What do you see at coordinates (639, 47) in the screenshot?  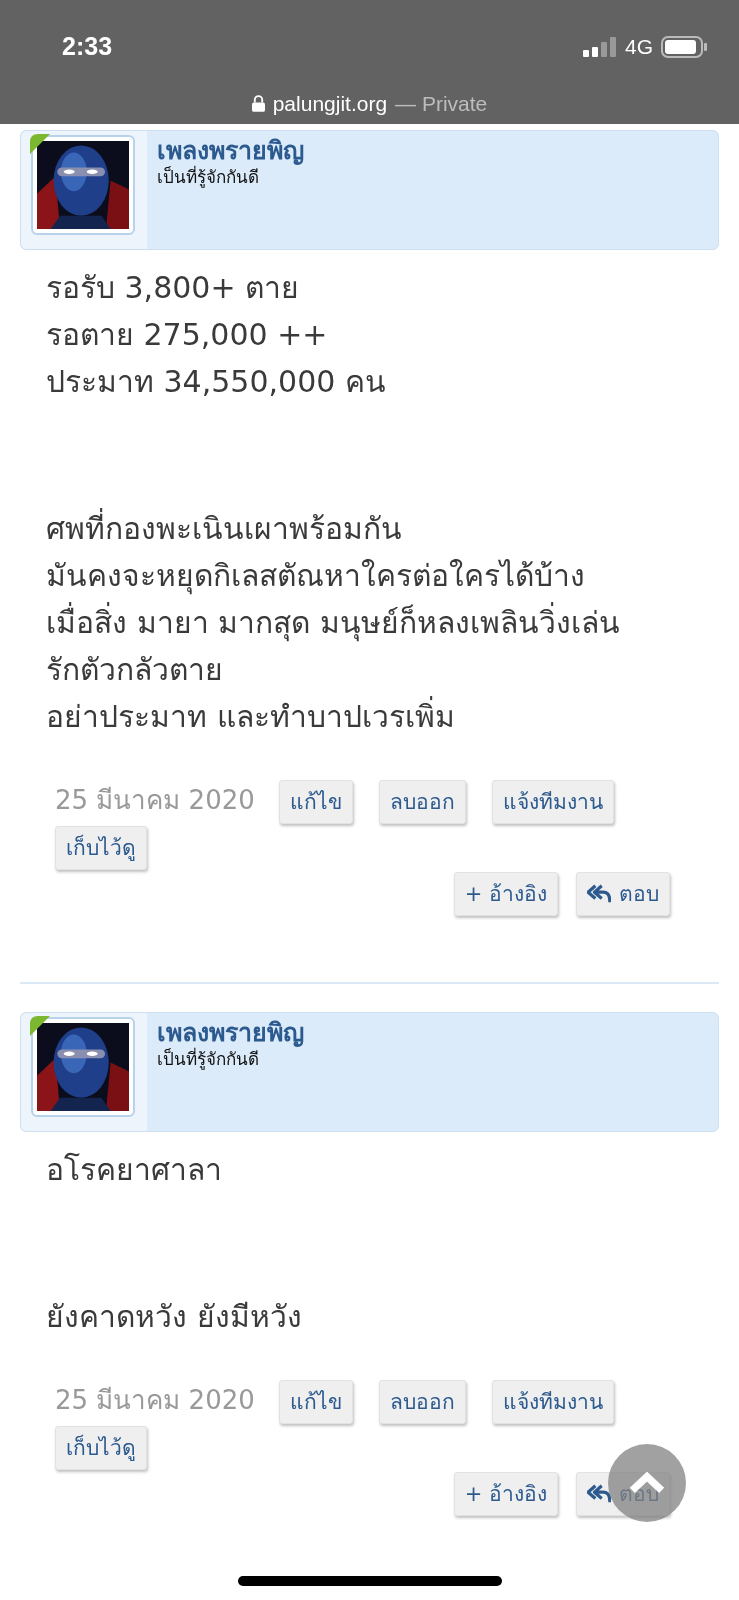 I see `network-label: 4G` at bounding box center [639, 47].